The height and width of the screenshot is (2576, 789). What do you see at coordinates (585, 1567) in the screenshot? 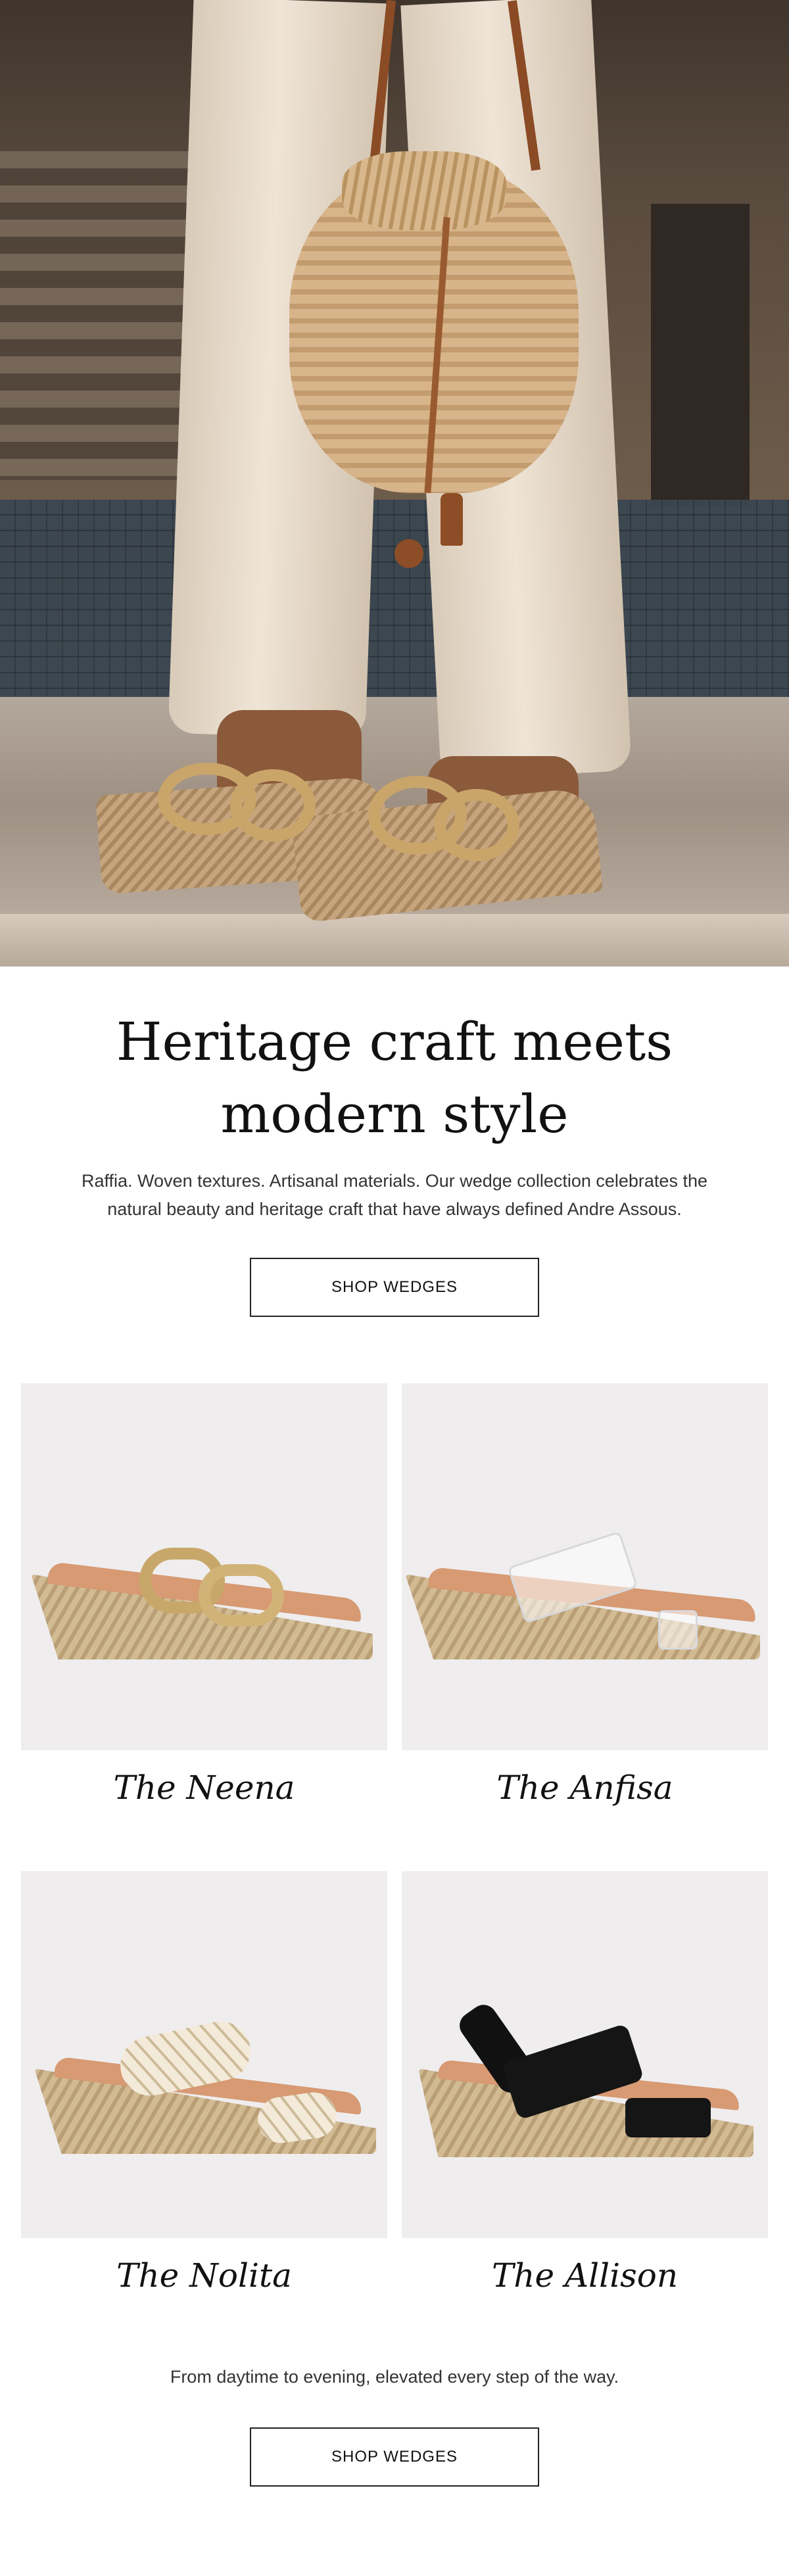
I see `product-image-anfisa` at bounding box center [585, 1567].